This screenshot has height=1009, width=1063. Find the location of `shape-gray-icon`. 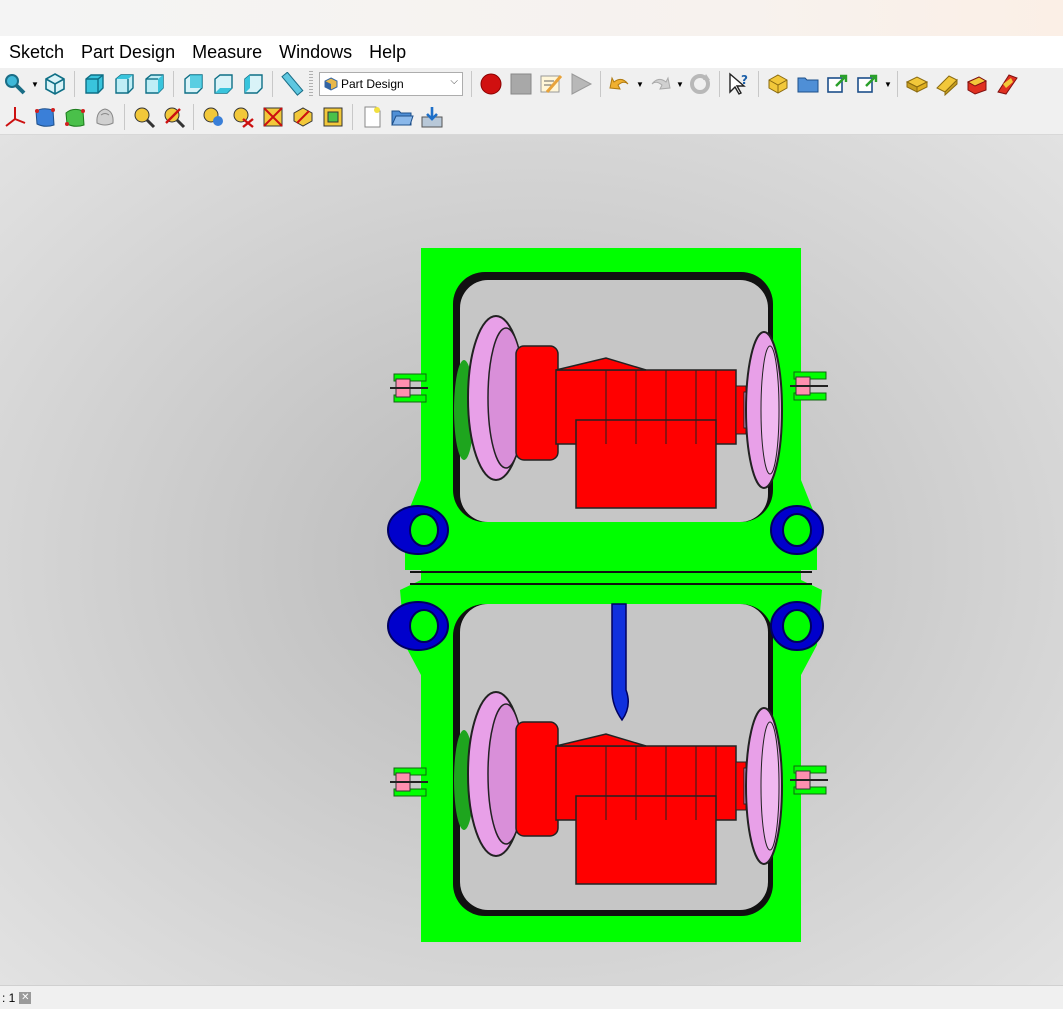

shape-gray-icon is located at coordinates (105, 117).